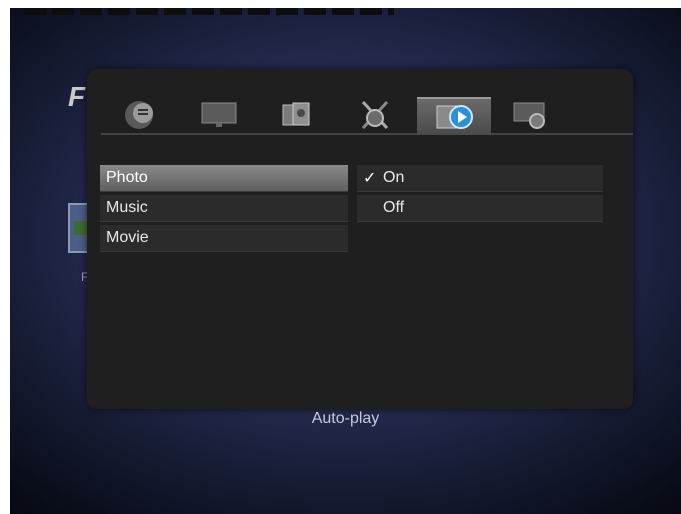  I want to click on checkmark-icon: ✓, so click(370, 178).